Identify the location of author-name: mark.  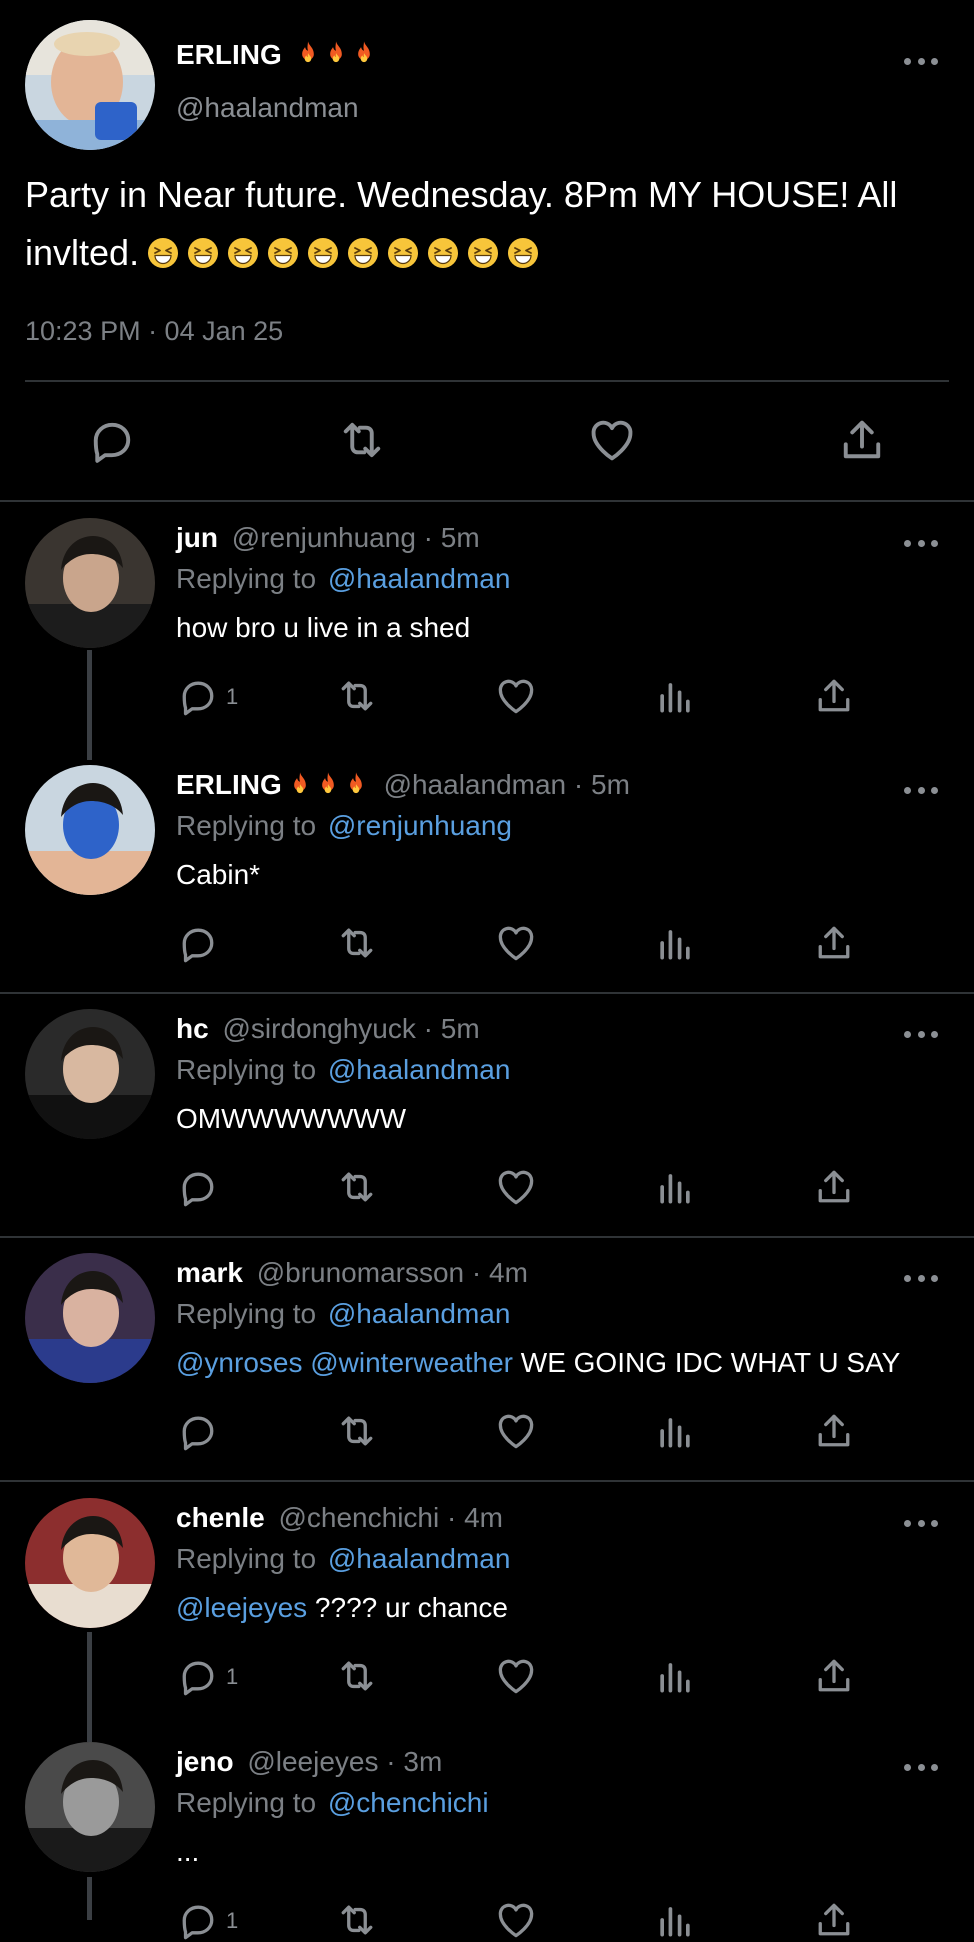
(209, 1272).